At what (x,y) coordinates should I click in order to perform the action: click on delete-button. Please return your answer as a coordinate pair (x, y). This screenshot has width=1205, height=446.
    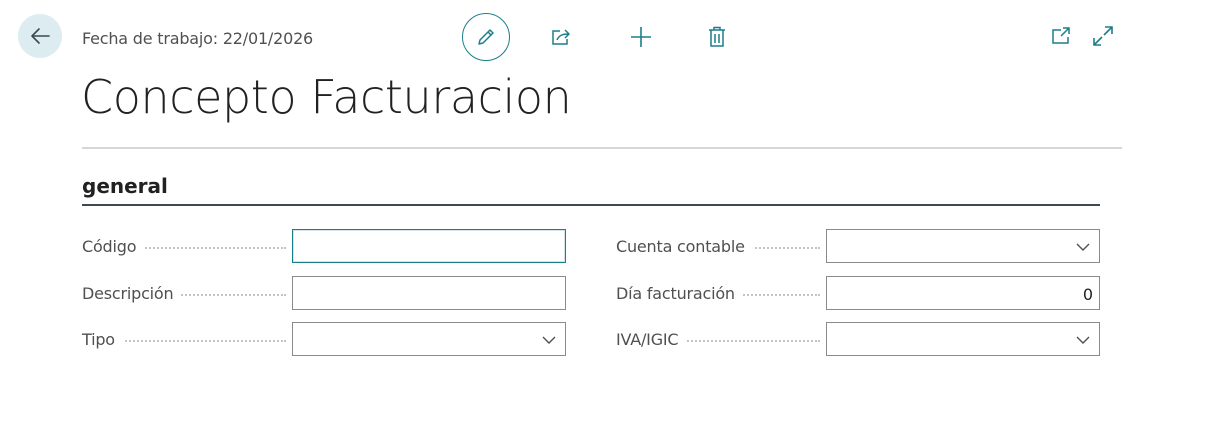
    Looking at the image, I should click on (717, 37).